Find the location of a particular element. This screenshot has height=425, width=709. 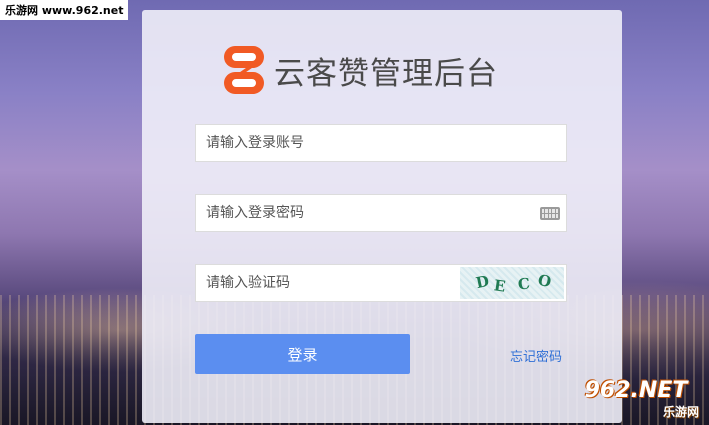

login-button: 登录 is located at coordinates (302, 354).